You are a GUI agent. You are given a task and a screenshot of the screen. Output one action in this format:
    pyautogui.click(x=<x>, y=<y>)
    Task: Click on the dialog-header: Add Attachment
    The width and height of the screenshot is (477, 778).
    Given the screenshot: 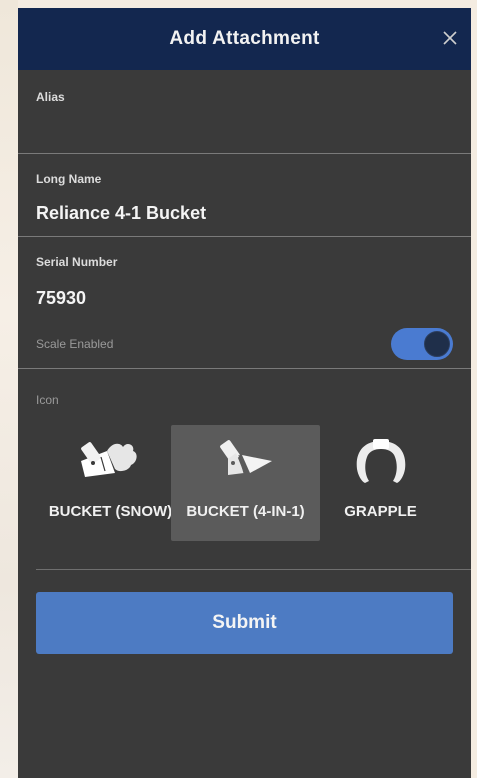 What is the action you would take?
    pyautogui.click(x=244, y=39)
    